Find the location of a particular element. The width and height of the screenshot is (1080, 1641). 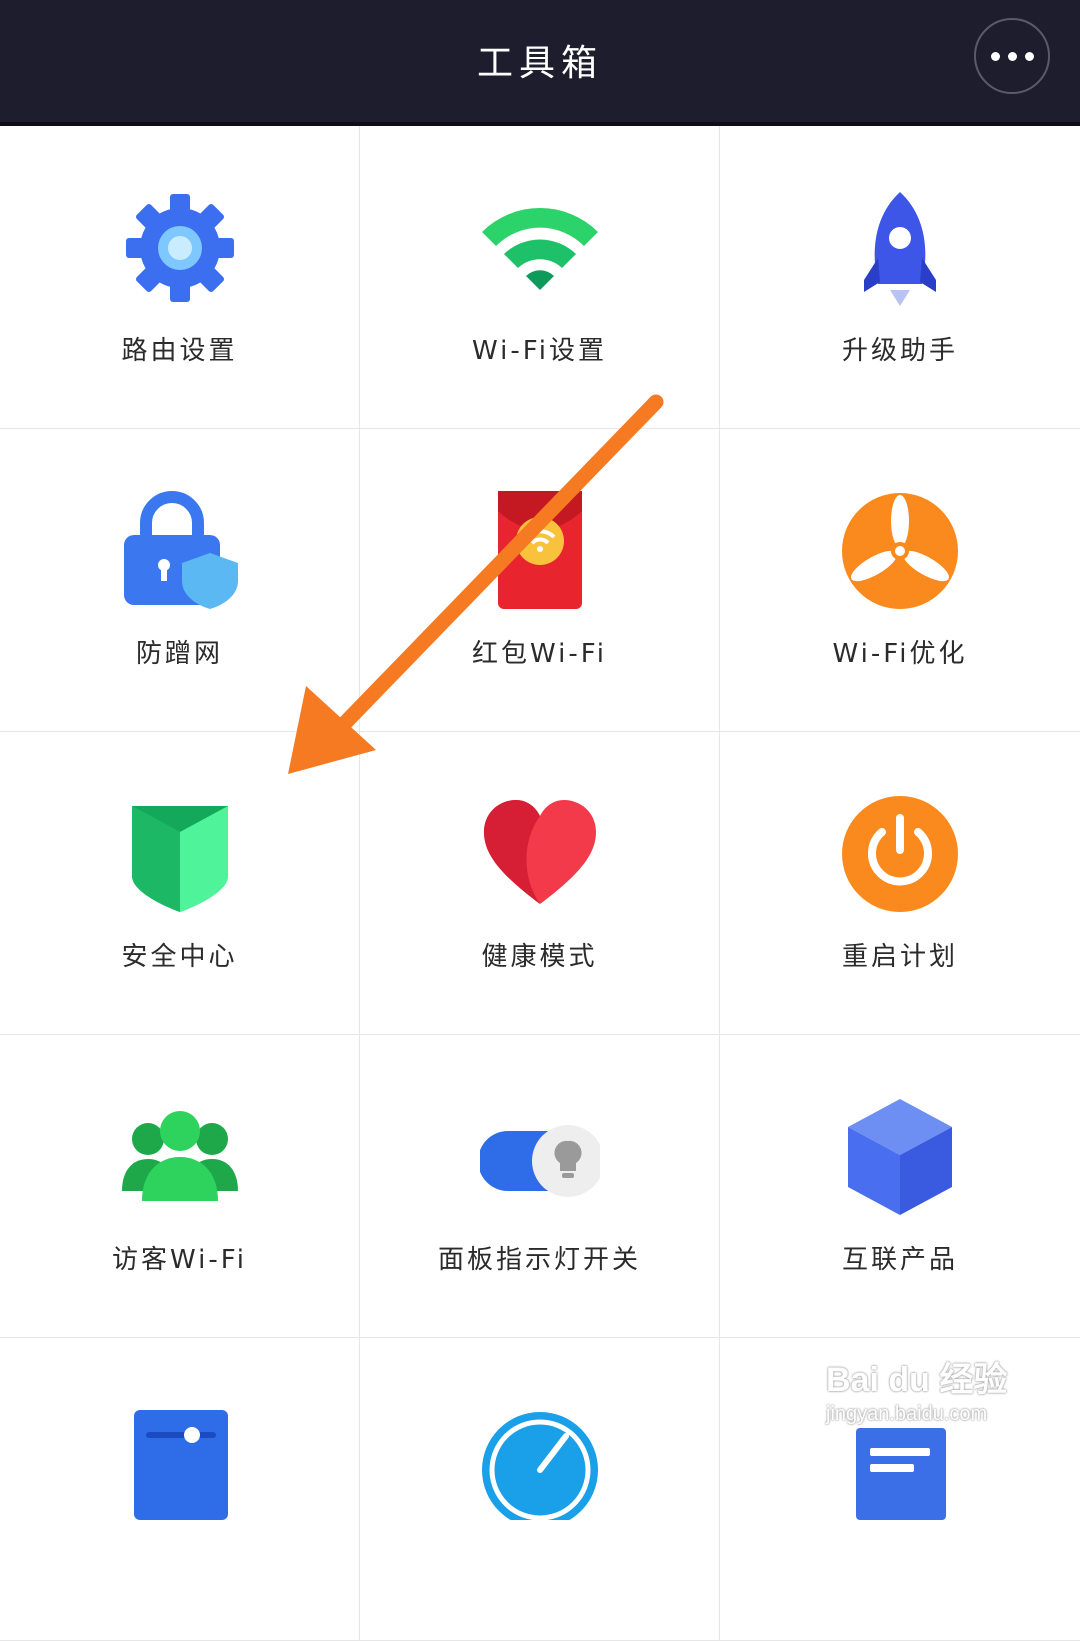

tool-connected-products: 互联产品 is located at coordinates (900, 1186).